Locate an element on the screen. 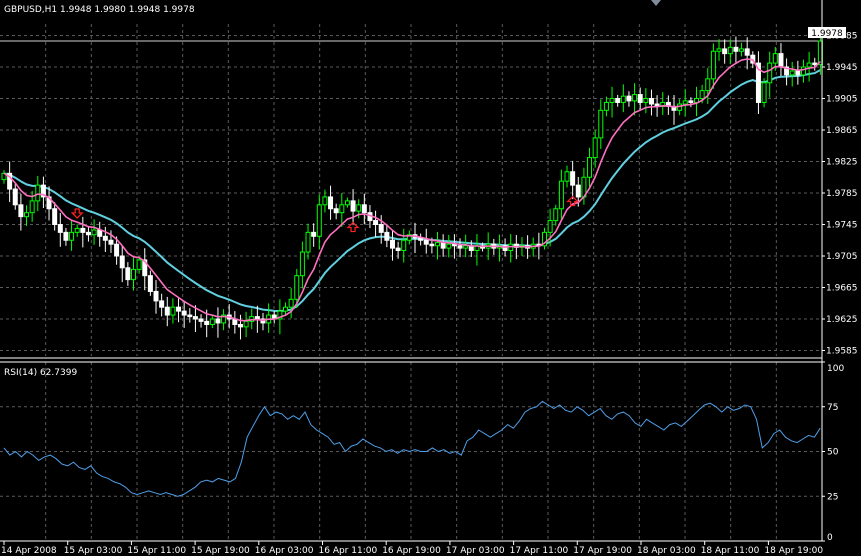  time-tick-label: 17 Apr 11:00 is located at coordinates (539, 551).